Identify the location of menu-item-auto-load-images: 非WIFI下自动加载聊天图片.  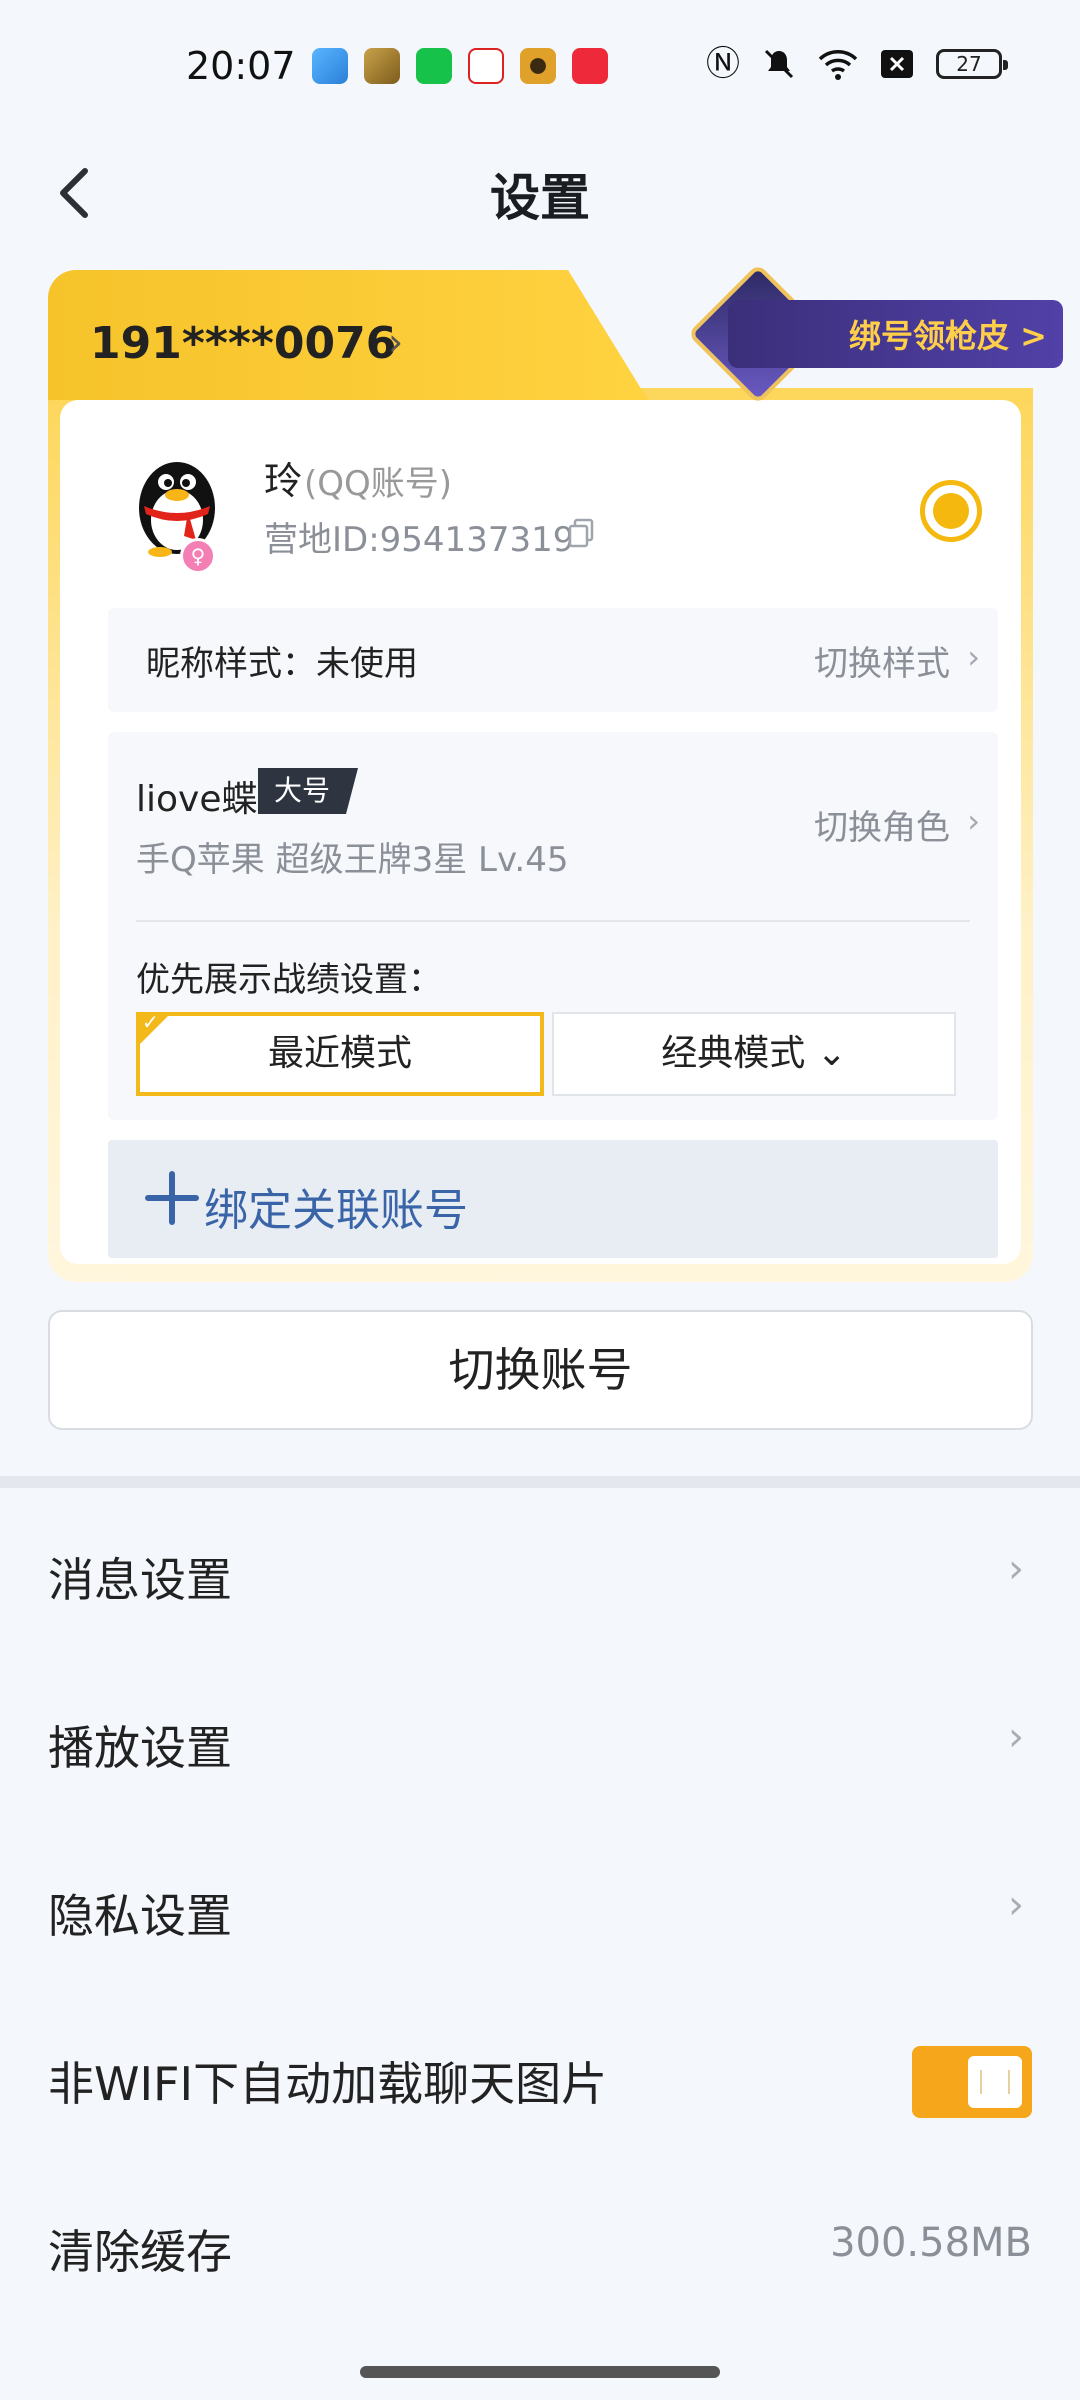
(540, 2082).